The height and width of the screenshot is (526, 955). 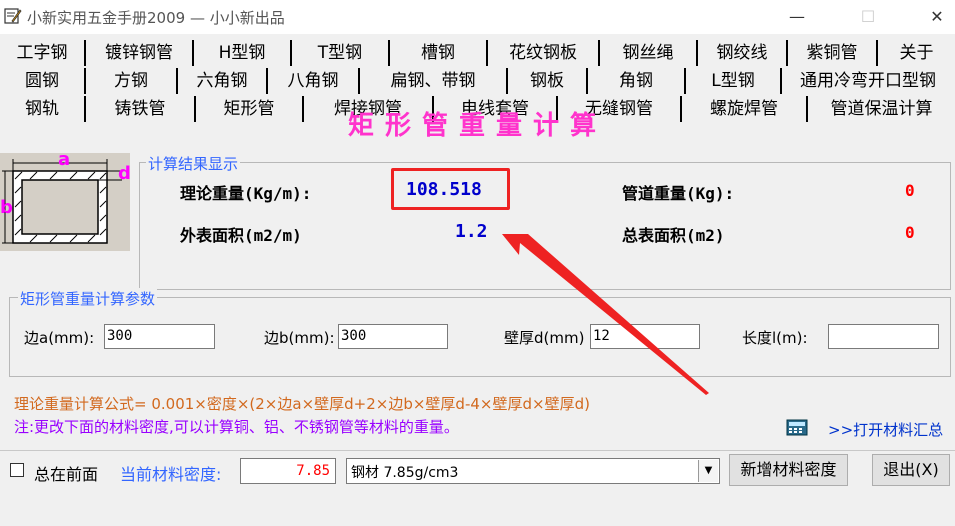 What do you see at coordinates (910, 190) in the screenshot?
I see `pipe-weight-value: 0` at bounding box center [910, 190].